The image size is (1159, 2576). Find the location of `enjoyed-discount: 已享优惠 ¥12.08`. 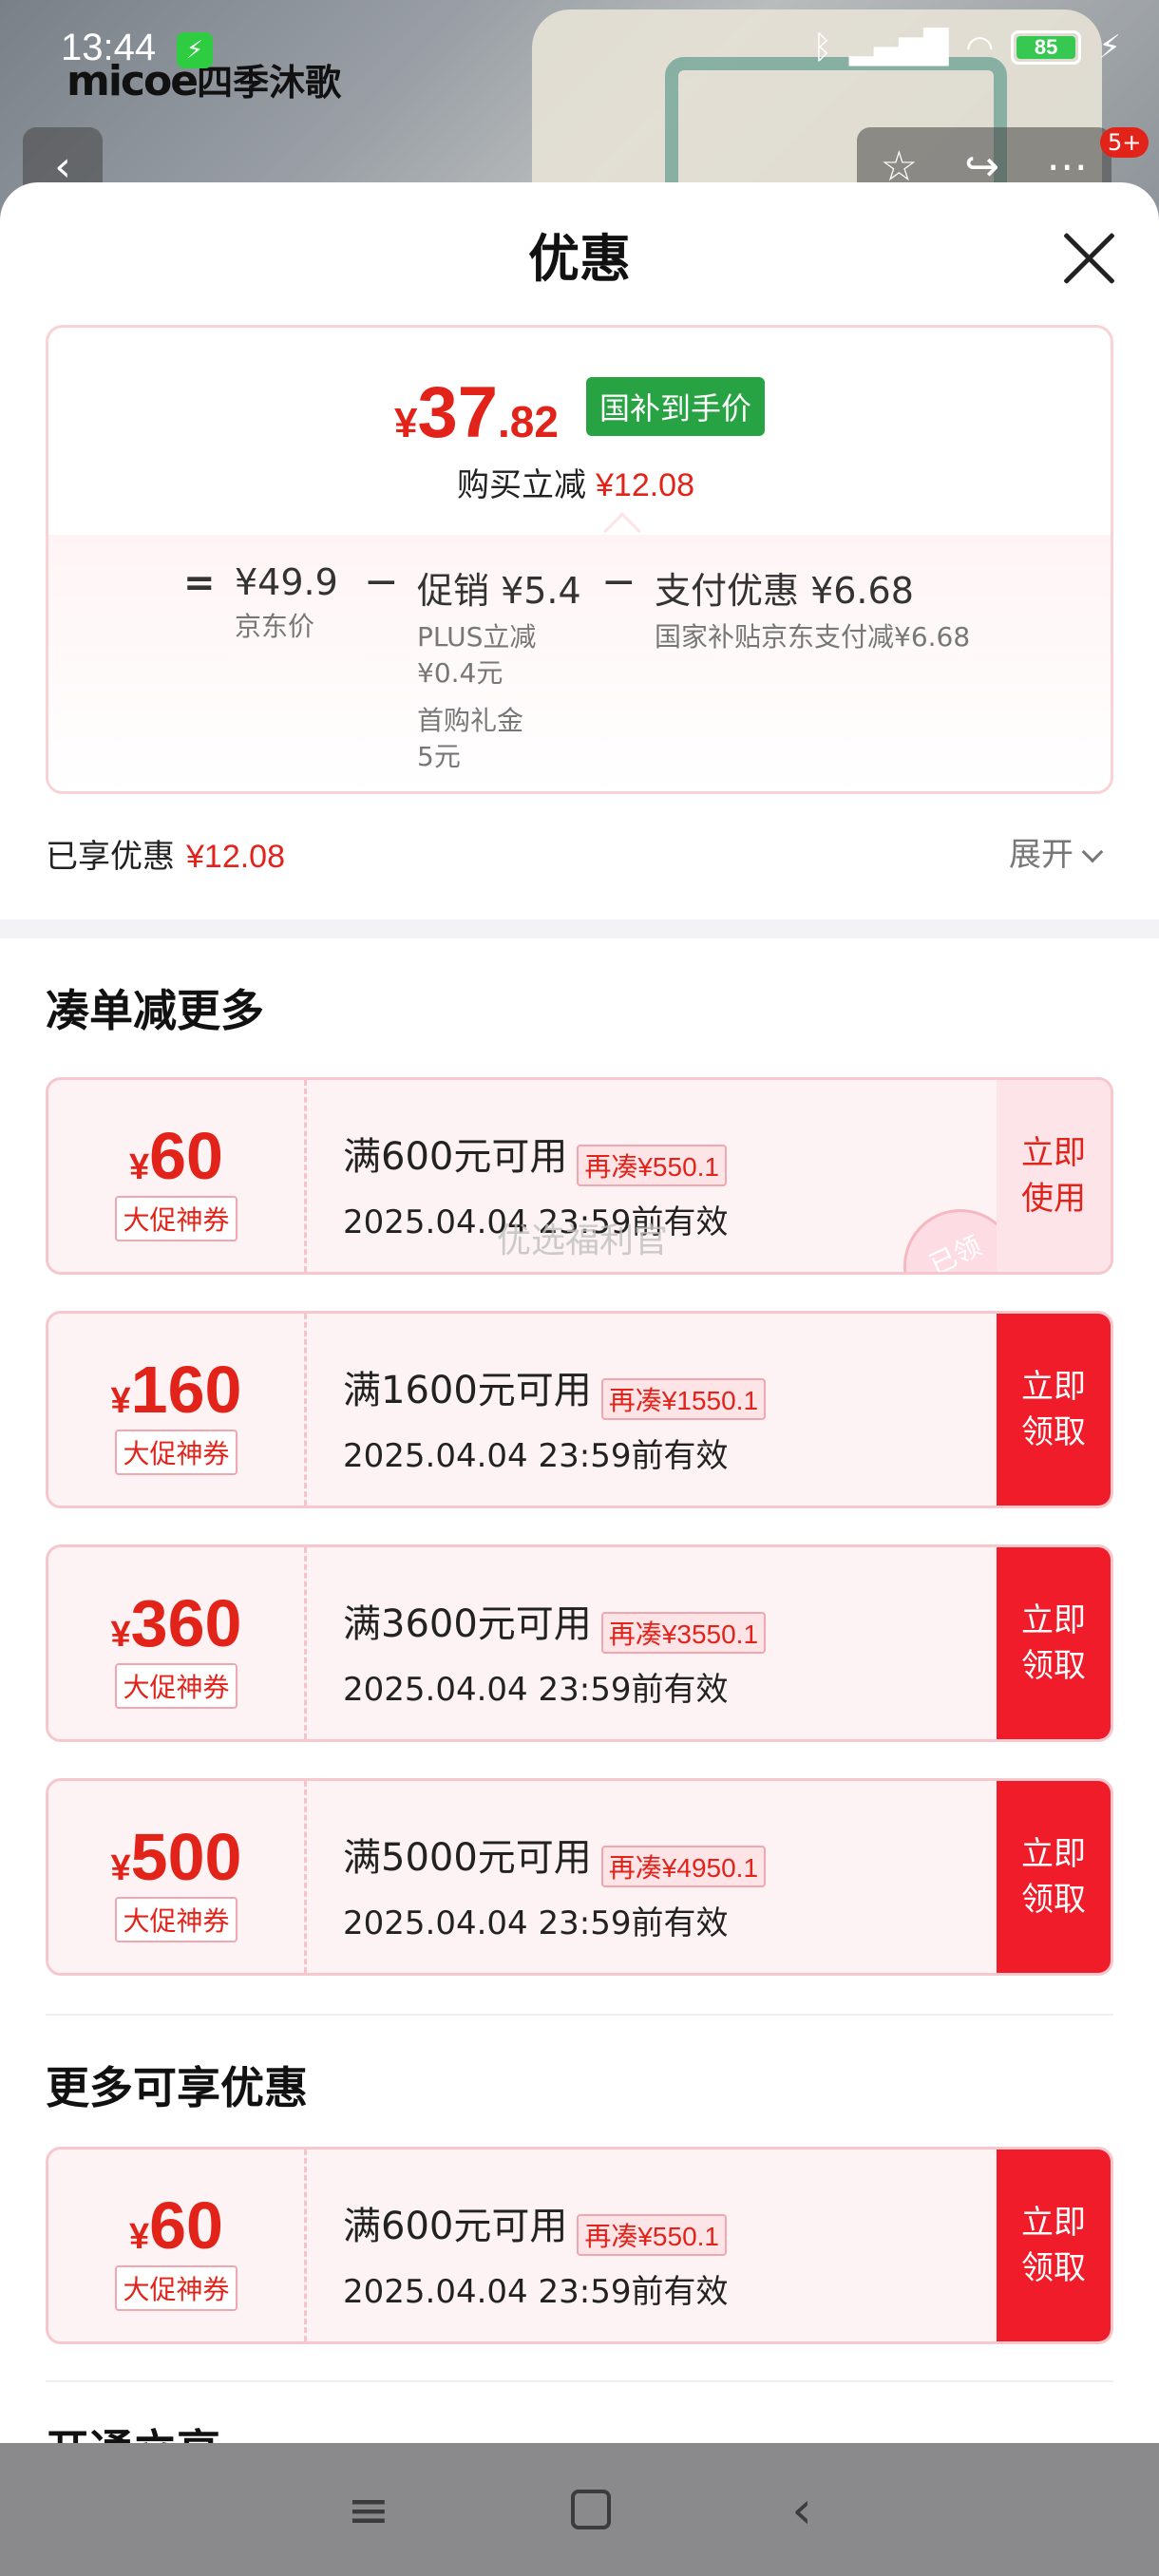

enjoyed-discount: 已享优惠 ¥12.08 is located at coordinates (165, 857).